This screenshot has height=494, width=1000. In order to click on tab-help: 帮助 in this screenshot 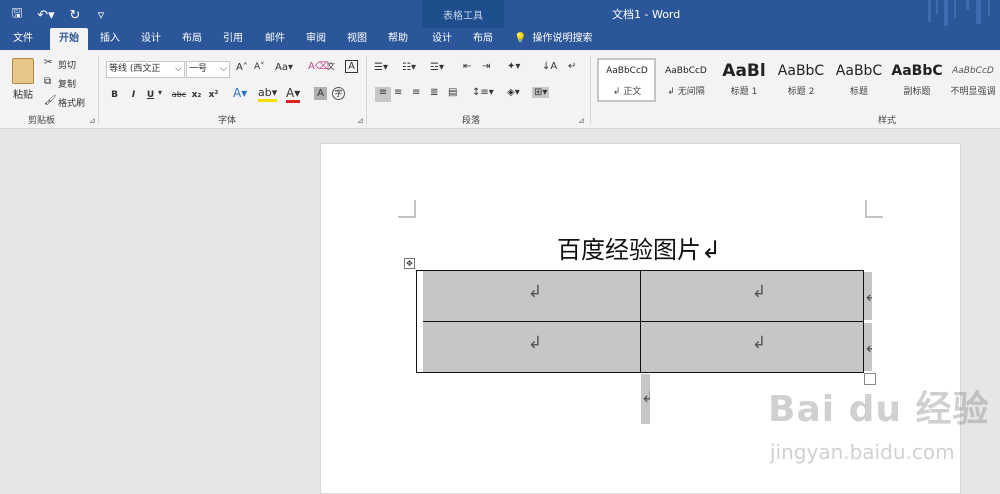, I will do `click(398, 39)`.